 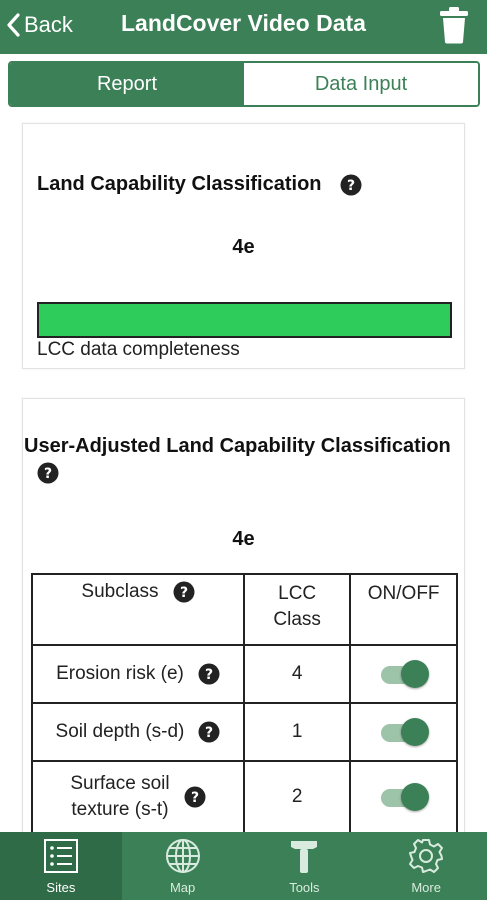 I want to click on table-row: Surface soil texture (s-t) ? 2, so click(x=244, y=796).